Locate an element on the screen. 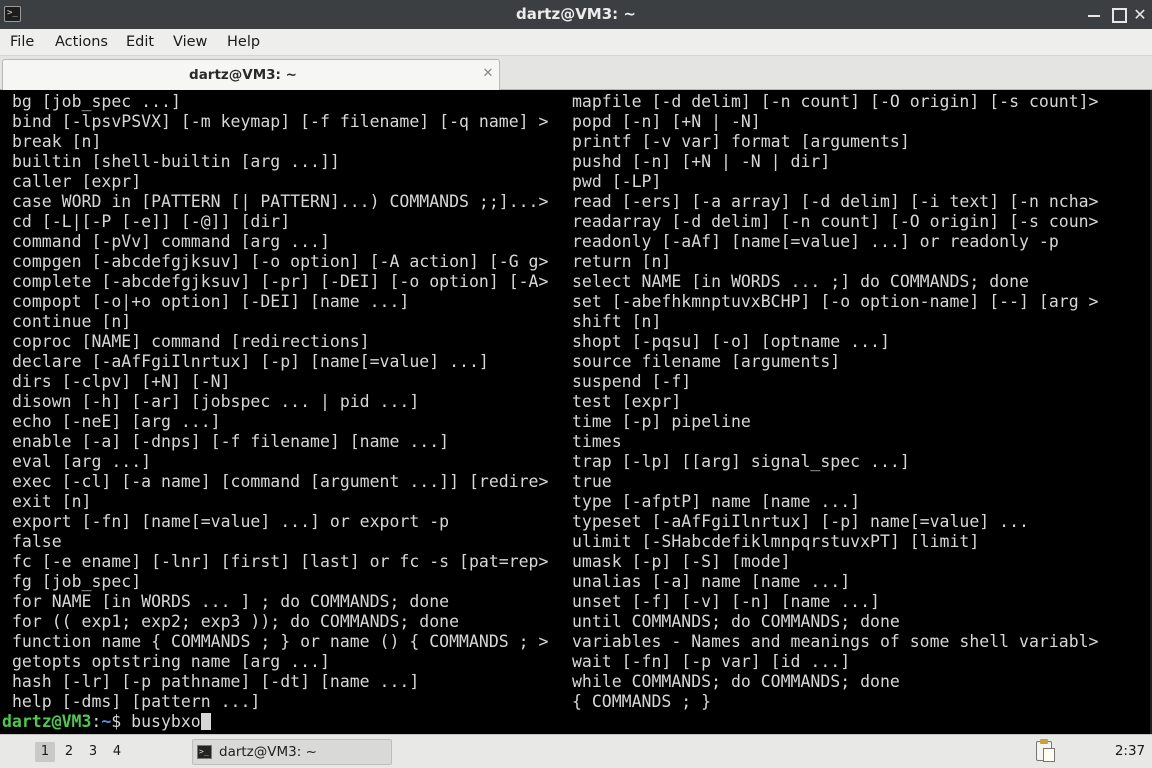 The width and height of the screenshot is (1152, 768). terminal-line: false is located at coordinates (37, 541).